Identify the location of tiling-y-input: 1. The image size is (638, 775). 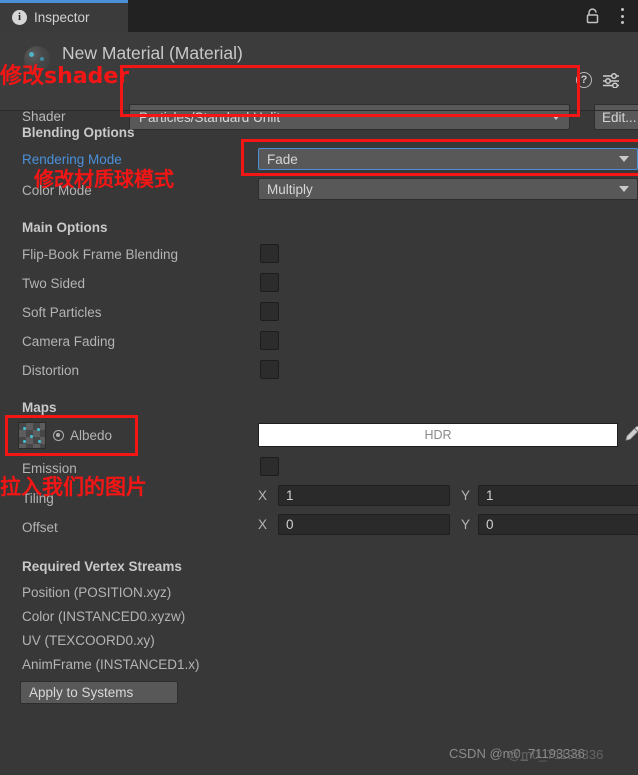
(558, 495).